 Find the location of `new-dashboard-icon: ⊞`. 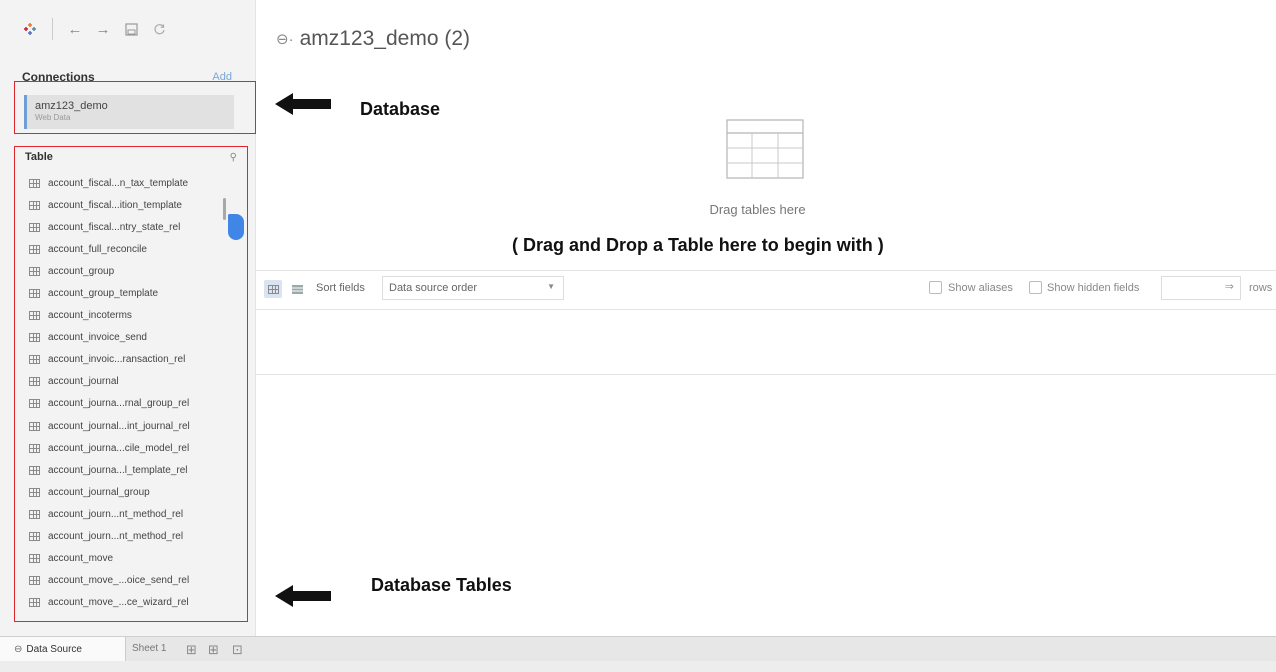

new-dashboard-icon: ⊞ is located at coordinates (213, 650).